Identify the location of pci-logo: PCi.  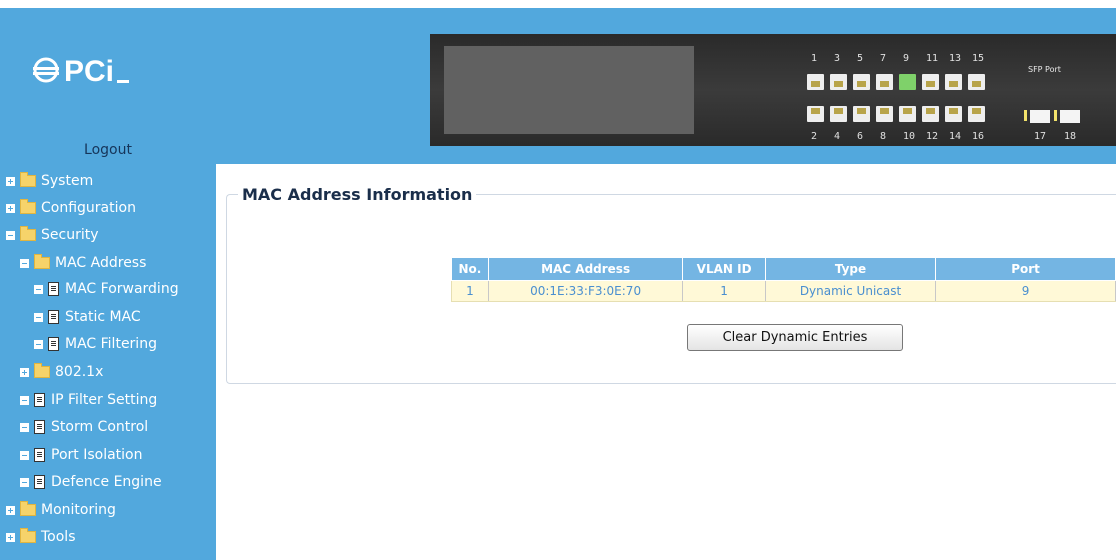
(90, 70).